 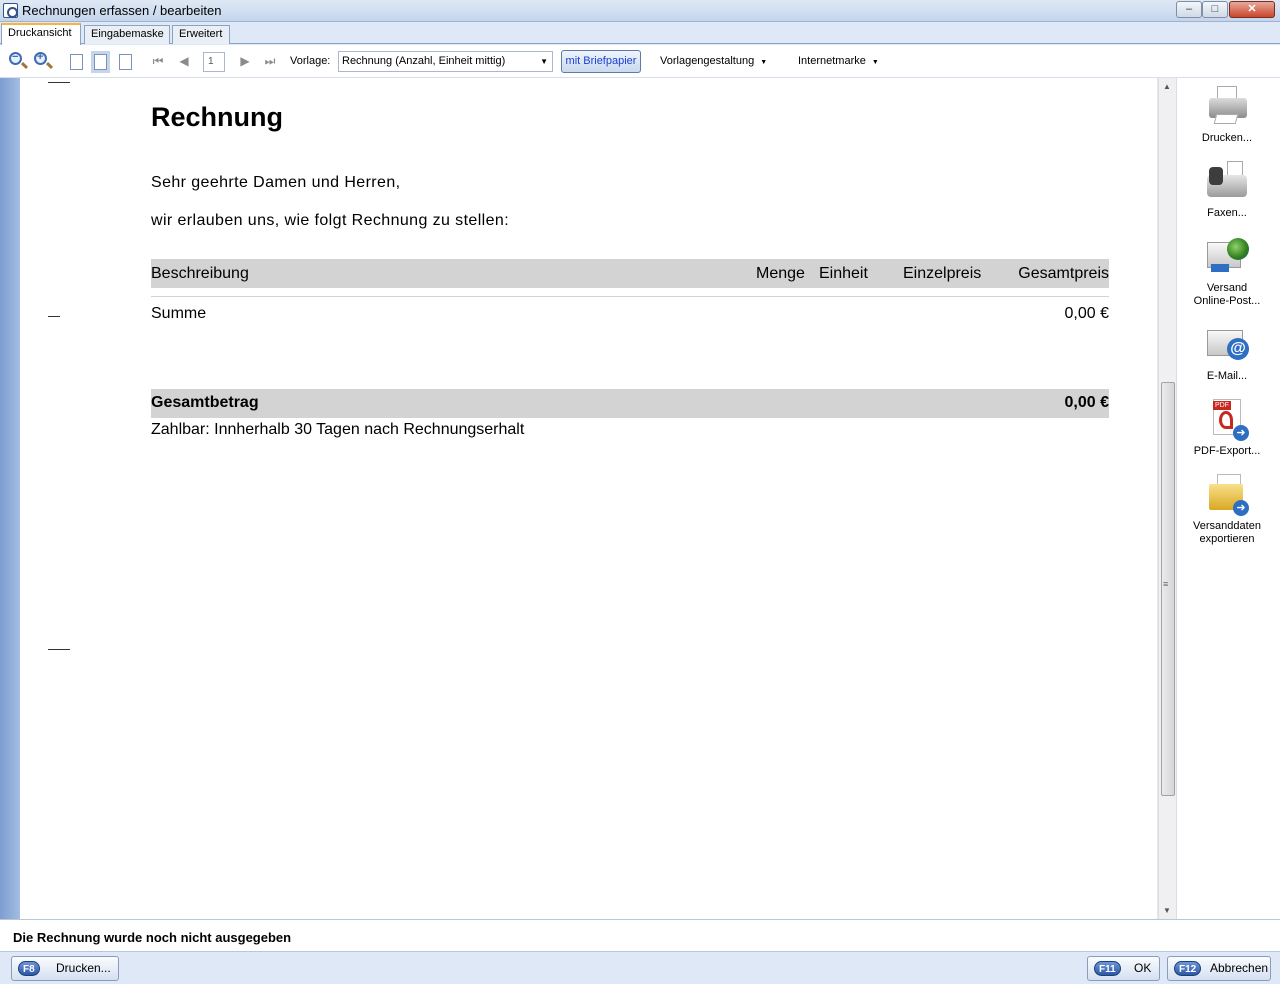 What do you see at coordinates (1215, 9) in the screenshot?
I see `maximize-button: □` at bounding box center [1215, 9].